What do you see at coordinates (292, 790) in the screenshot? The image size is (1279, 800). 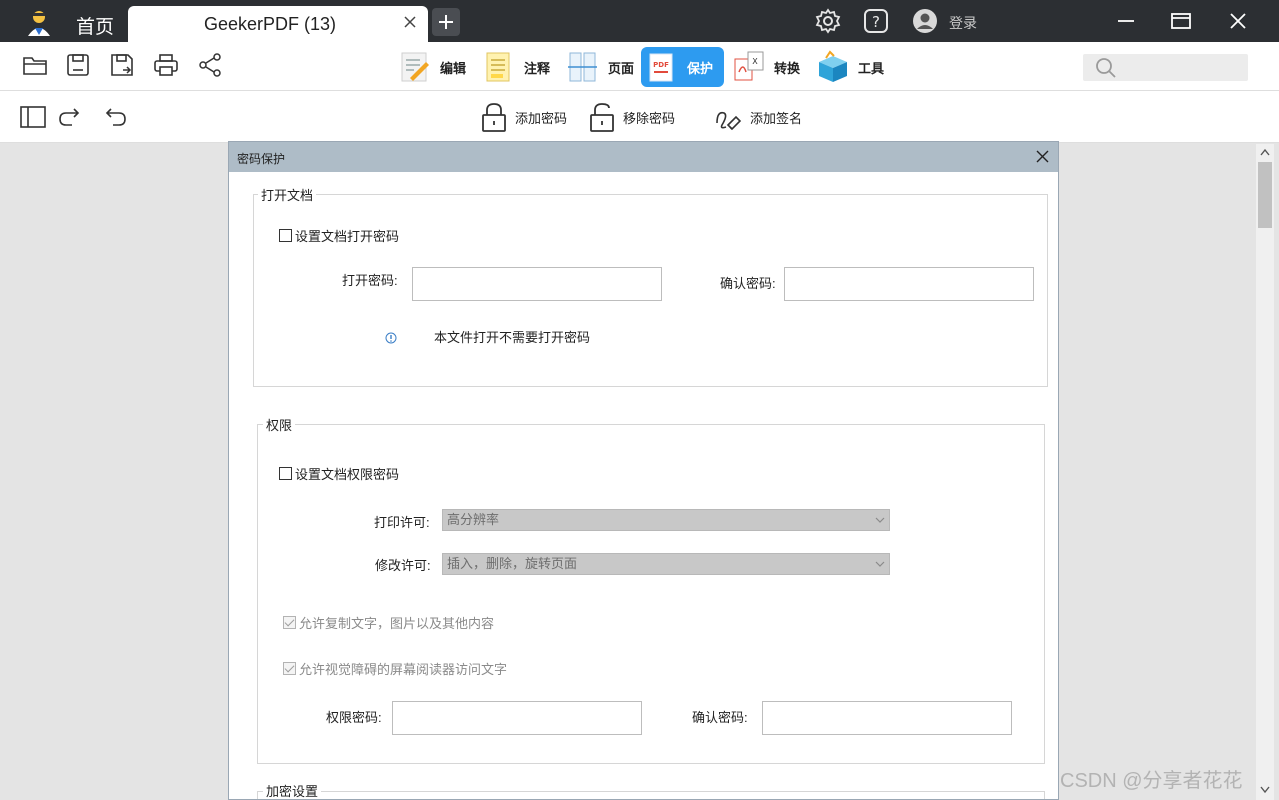 I see `encryption-settings-group-title: 加密设置` at bounding box center [292, 790].